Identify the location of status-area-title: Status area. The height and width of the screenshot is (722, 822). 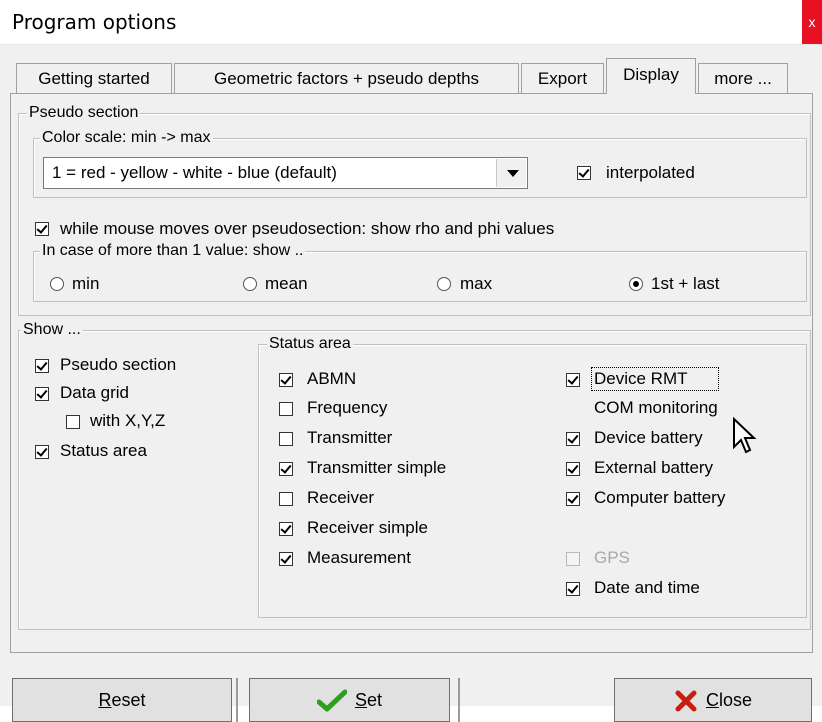
(310, 344).